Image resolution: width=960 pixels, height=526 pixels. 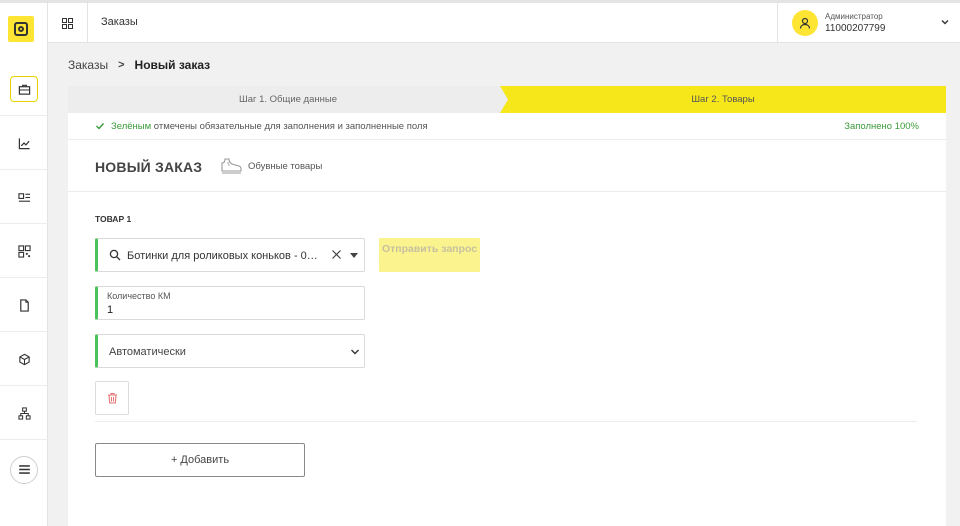 I want to click on sidebar-item-codes, so click(x=24, y=251).